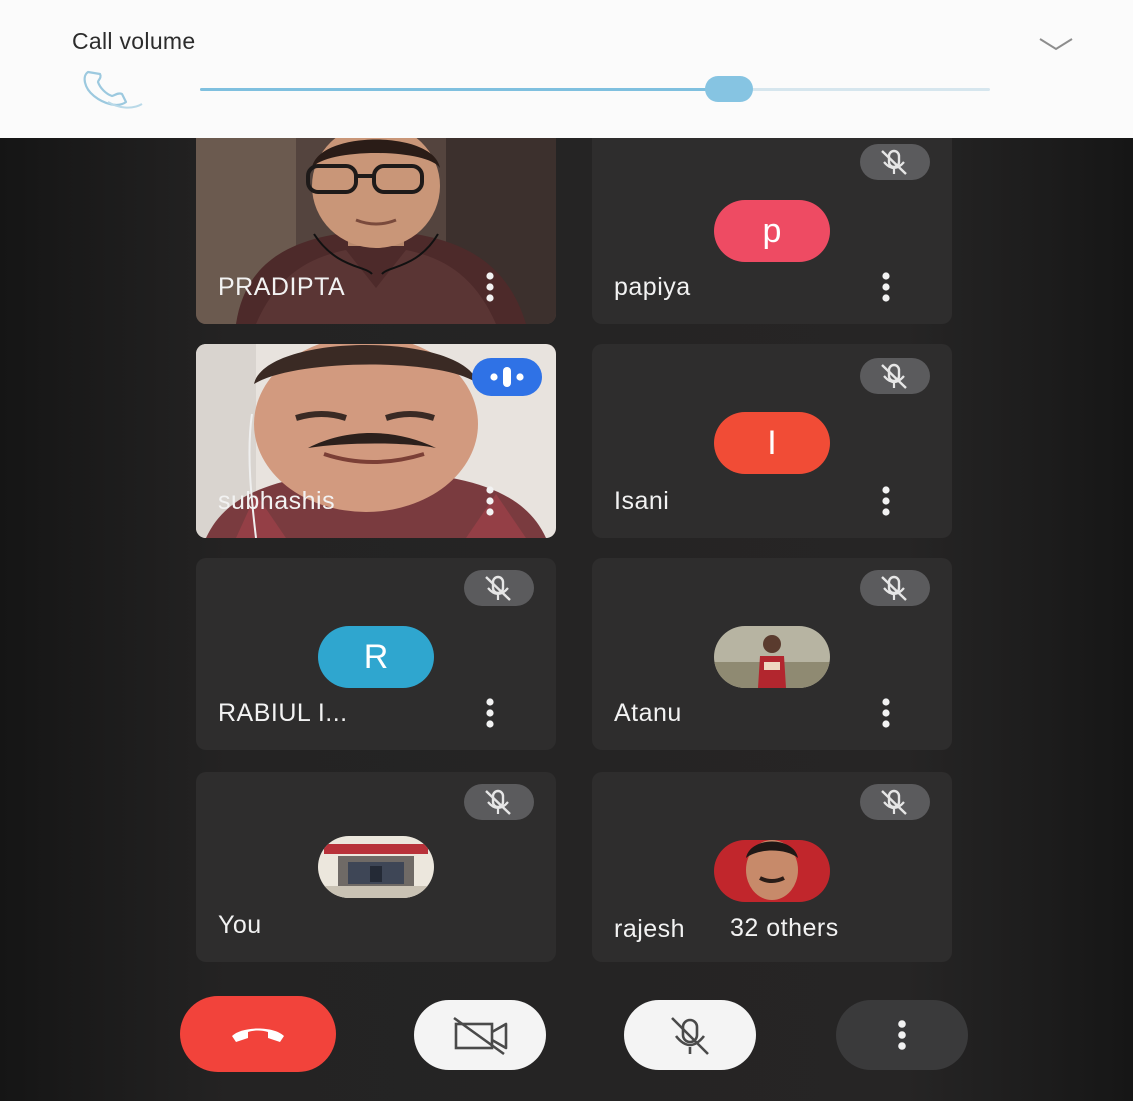 The height and width of the screenshot is (1101, 1133). I want to click on participant-tile-atanu: Atanu, so click(772, 654).